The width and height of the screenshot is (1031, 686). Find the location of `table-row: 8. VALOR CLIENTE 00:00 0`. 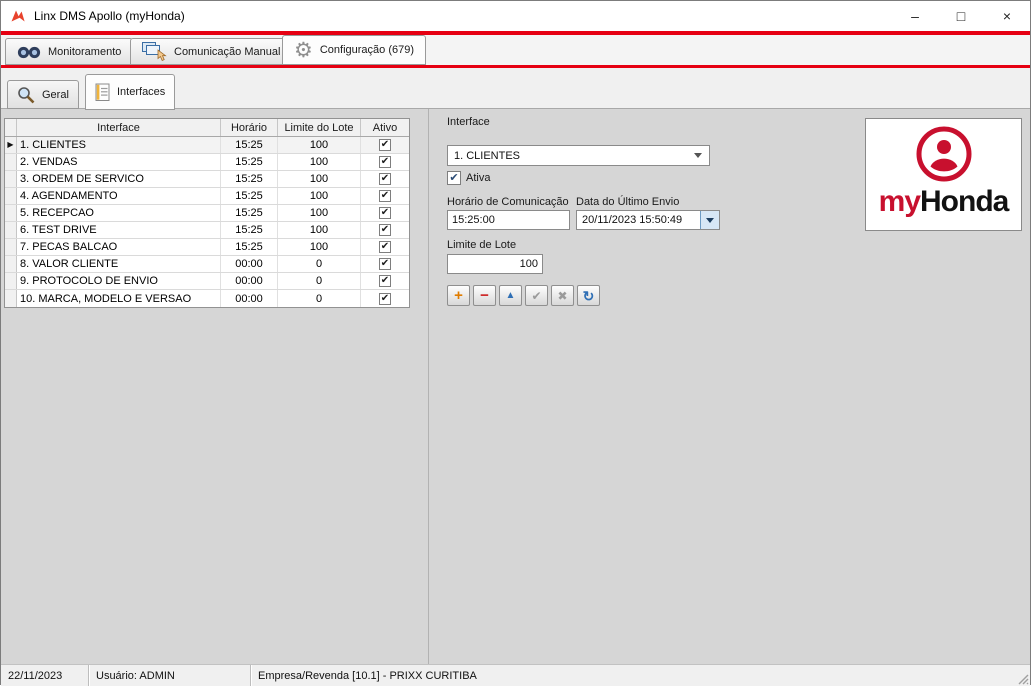

table-row: 8. VALOR CLIENTE 00:00 0 is located at coordinates (207, 264).